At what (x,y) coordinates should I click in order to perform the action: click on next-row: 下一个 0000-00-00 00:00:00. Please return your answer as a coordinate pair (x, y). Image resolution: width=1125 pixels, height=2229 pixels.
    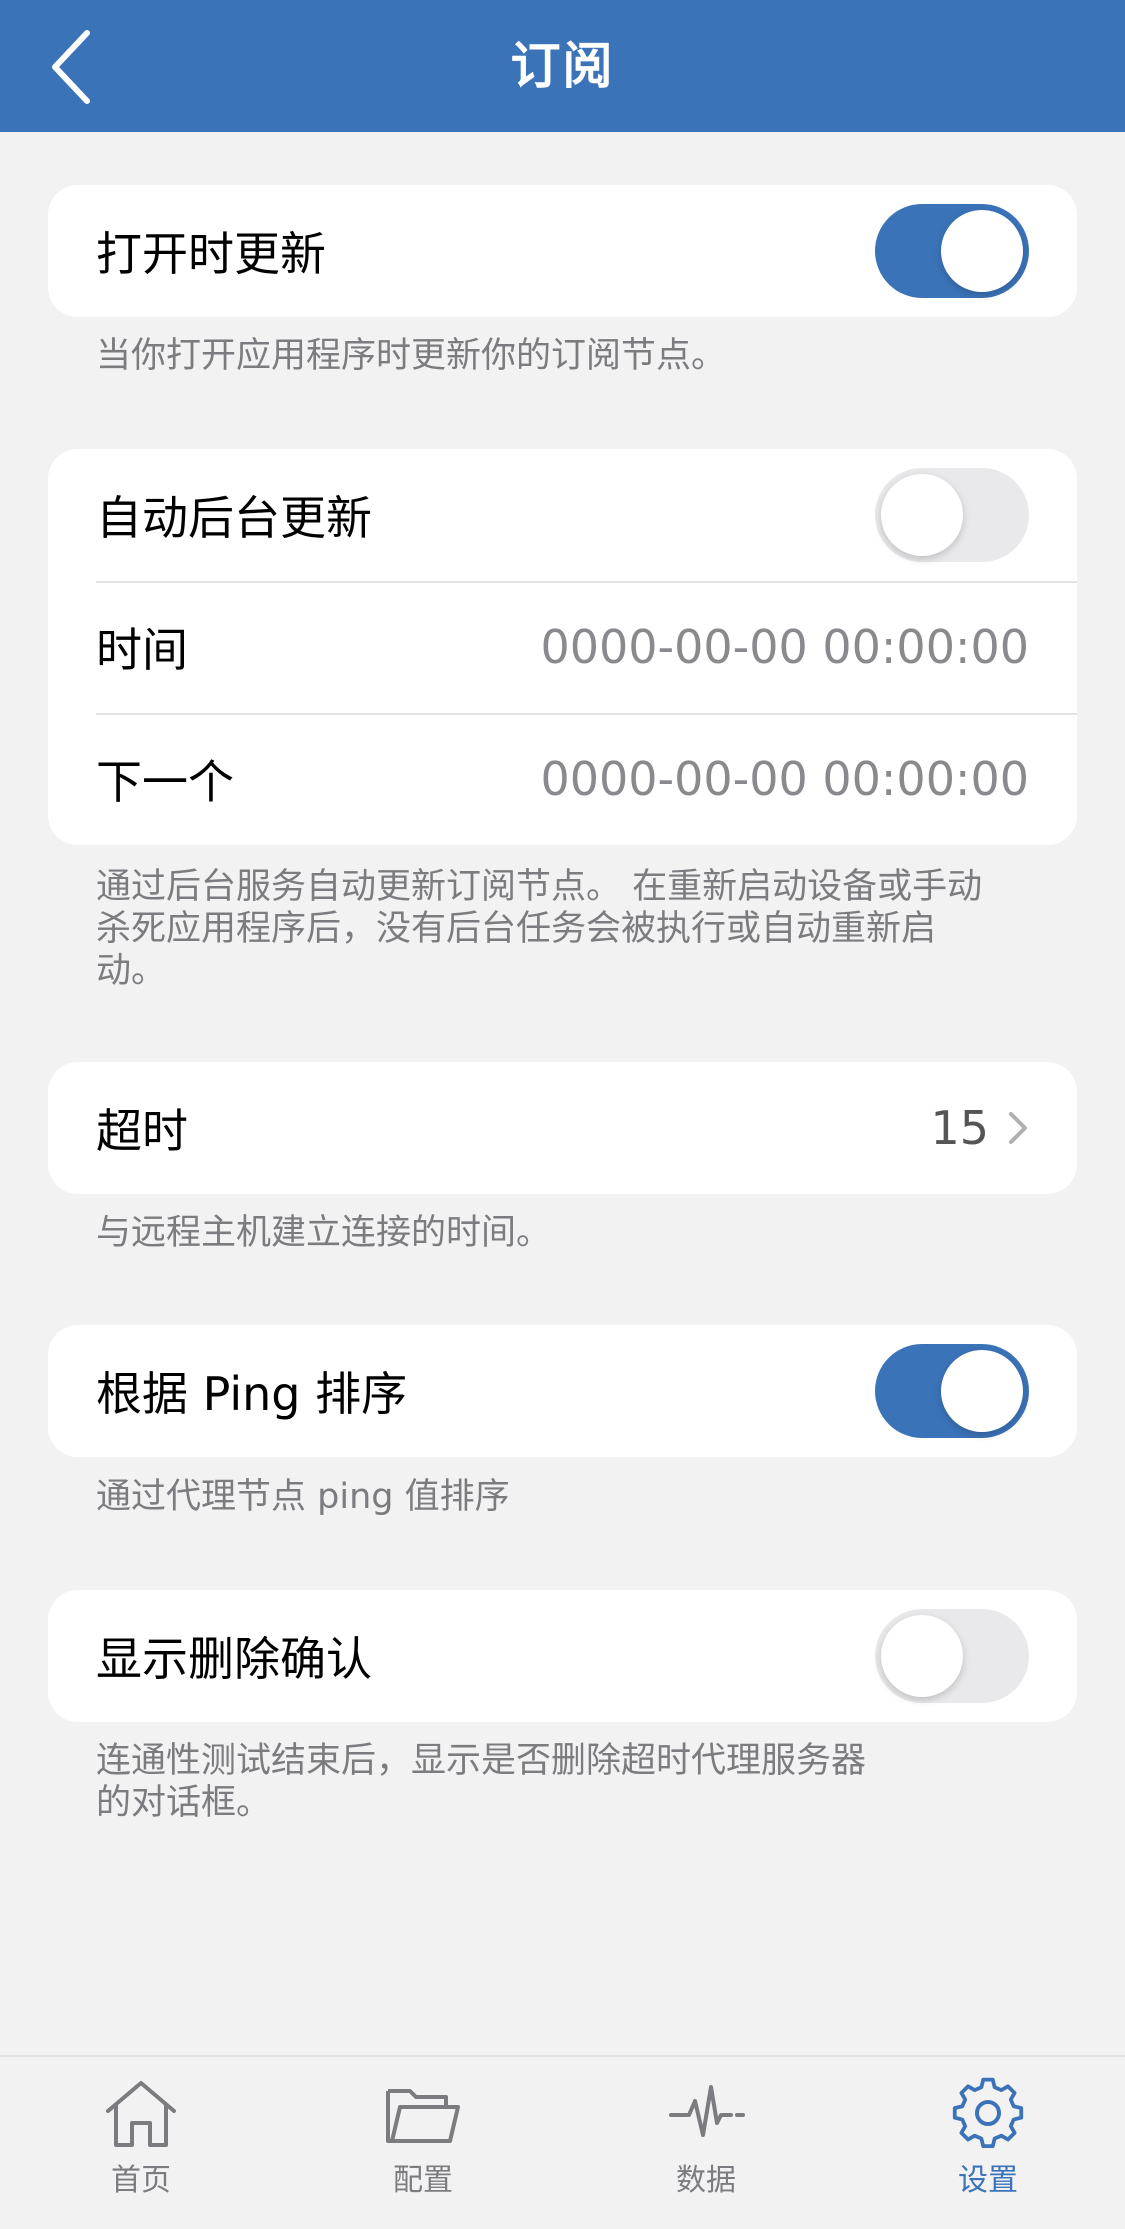
    Looking at the image, I should click on (562, 779).